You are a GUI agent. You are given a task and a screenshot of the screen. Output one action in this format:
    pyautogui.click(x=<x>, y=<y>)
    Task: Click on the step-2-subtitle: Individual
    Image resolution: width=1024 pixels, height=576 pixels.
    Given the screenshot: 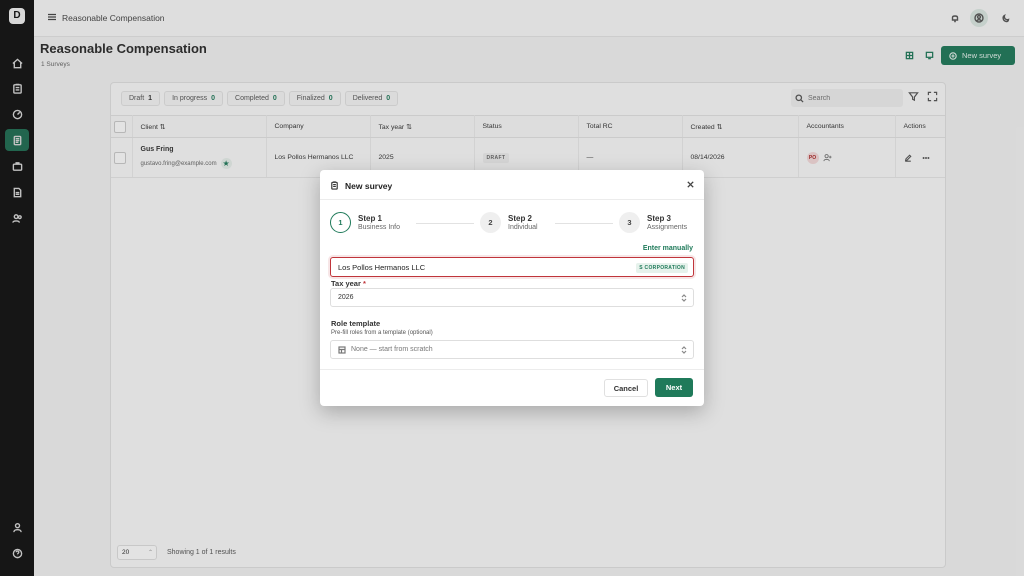 What is the action you would take?
    pyautogui.click(x=523, y=227)
    